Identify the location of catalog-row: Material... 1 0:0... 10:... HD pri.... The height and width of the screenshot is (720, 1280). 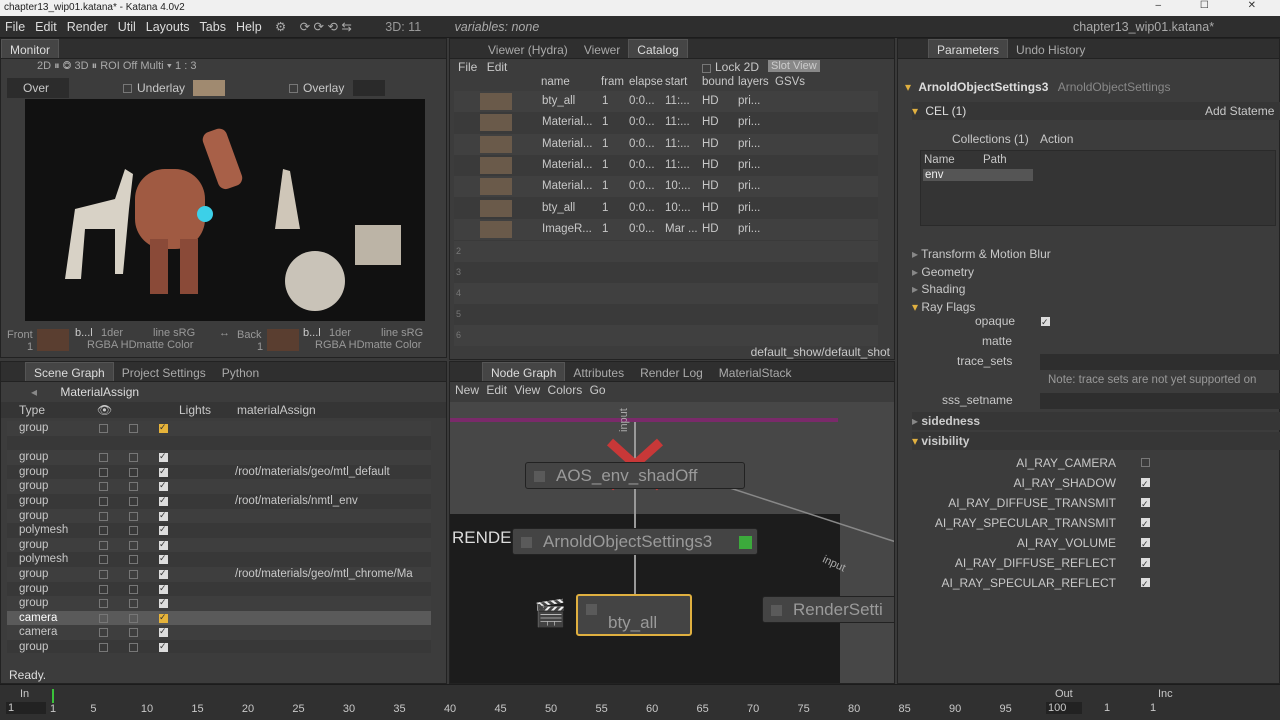
(666, 187).